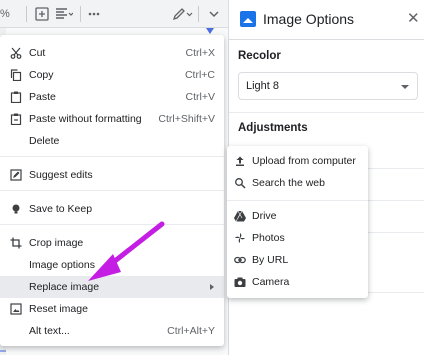  Describe the element at coordinates (240, 260) in the screenshot. I see `link-icon` at that location.